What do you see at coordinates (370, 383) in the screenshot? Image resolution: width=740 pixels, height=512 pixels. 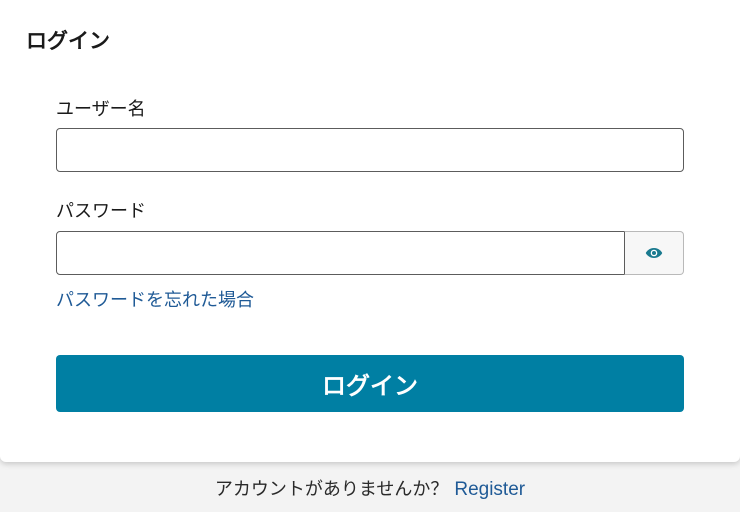 I see `login-button: ログイン` at bounding box center [370, 383].